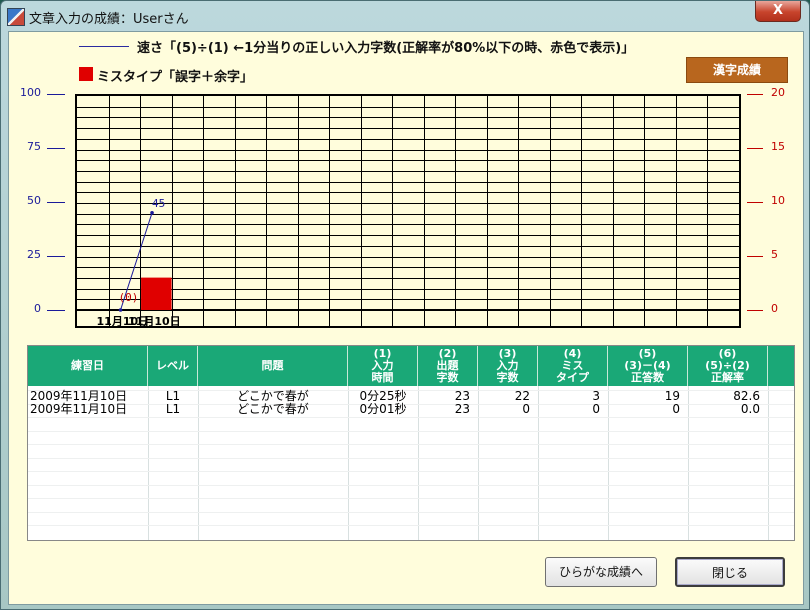 This screenshot has height=610, width=810. I want to click on y-left-tick-label: 0, so click(37, 308).